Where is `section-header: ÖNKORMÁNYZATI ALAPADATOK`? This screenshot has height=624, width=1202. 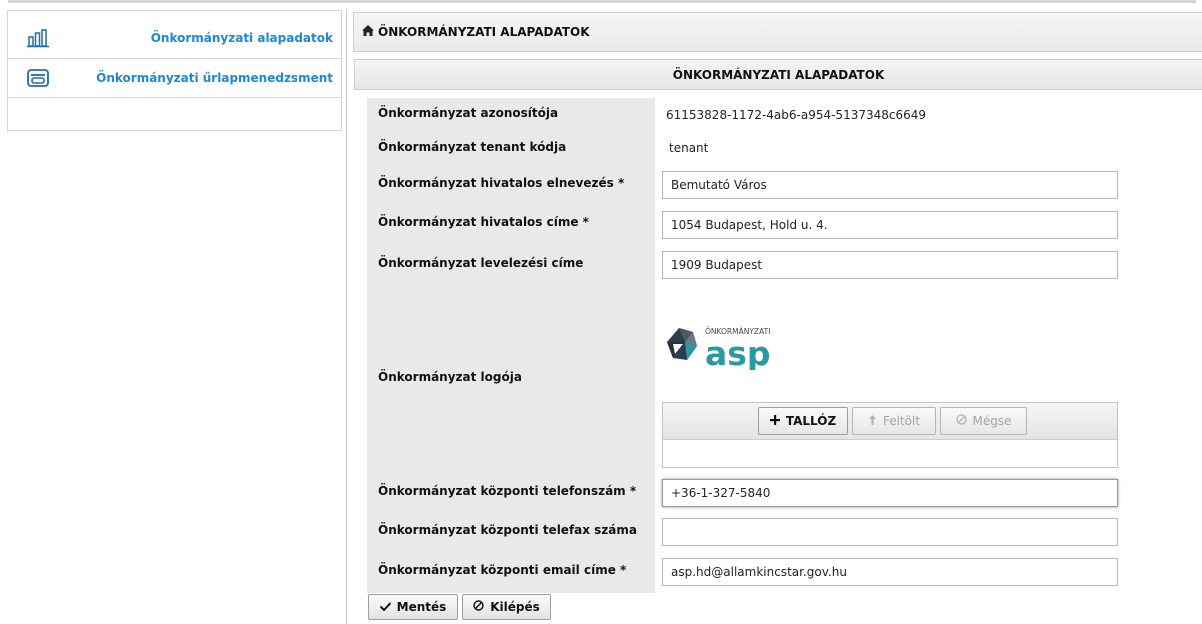
section-header: ÖNKORMÁNYZATI ALAPADATOK is located at coordinates (778, 74).